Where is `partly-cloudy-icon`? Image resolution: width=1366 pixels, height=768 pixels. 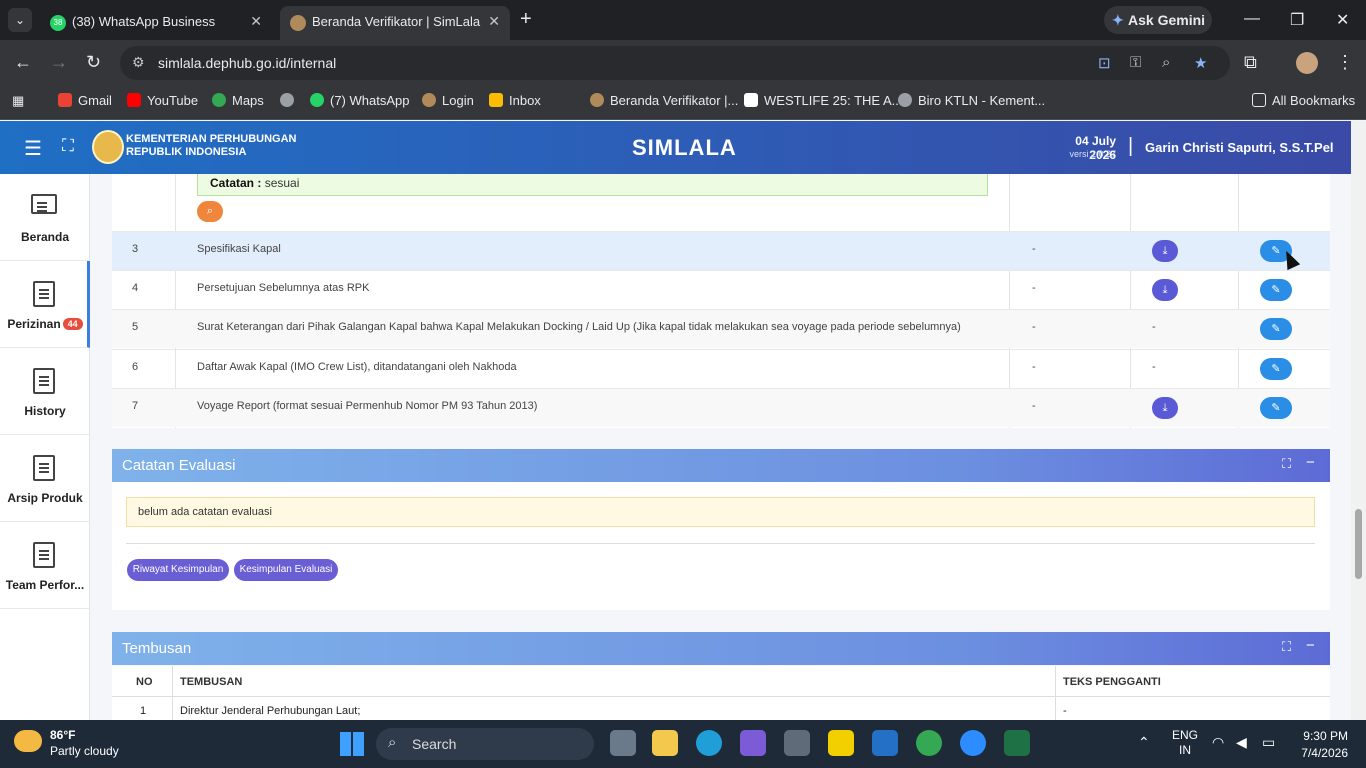
partly-cloudy-icon is located at coordinates (28, 741).